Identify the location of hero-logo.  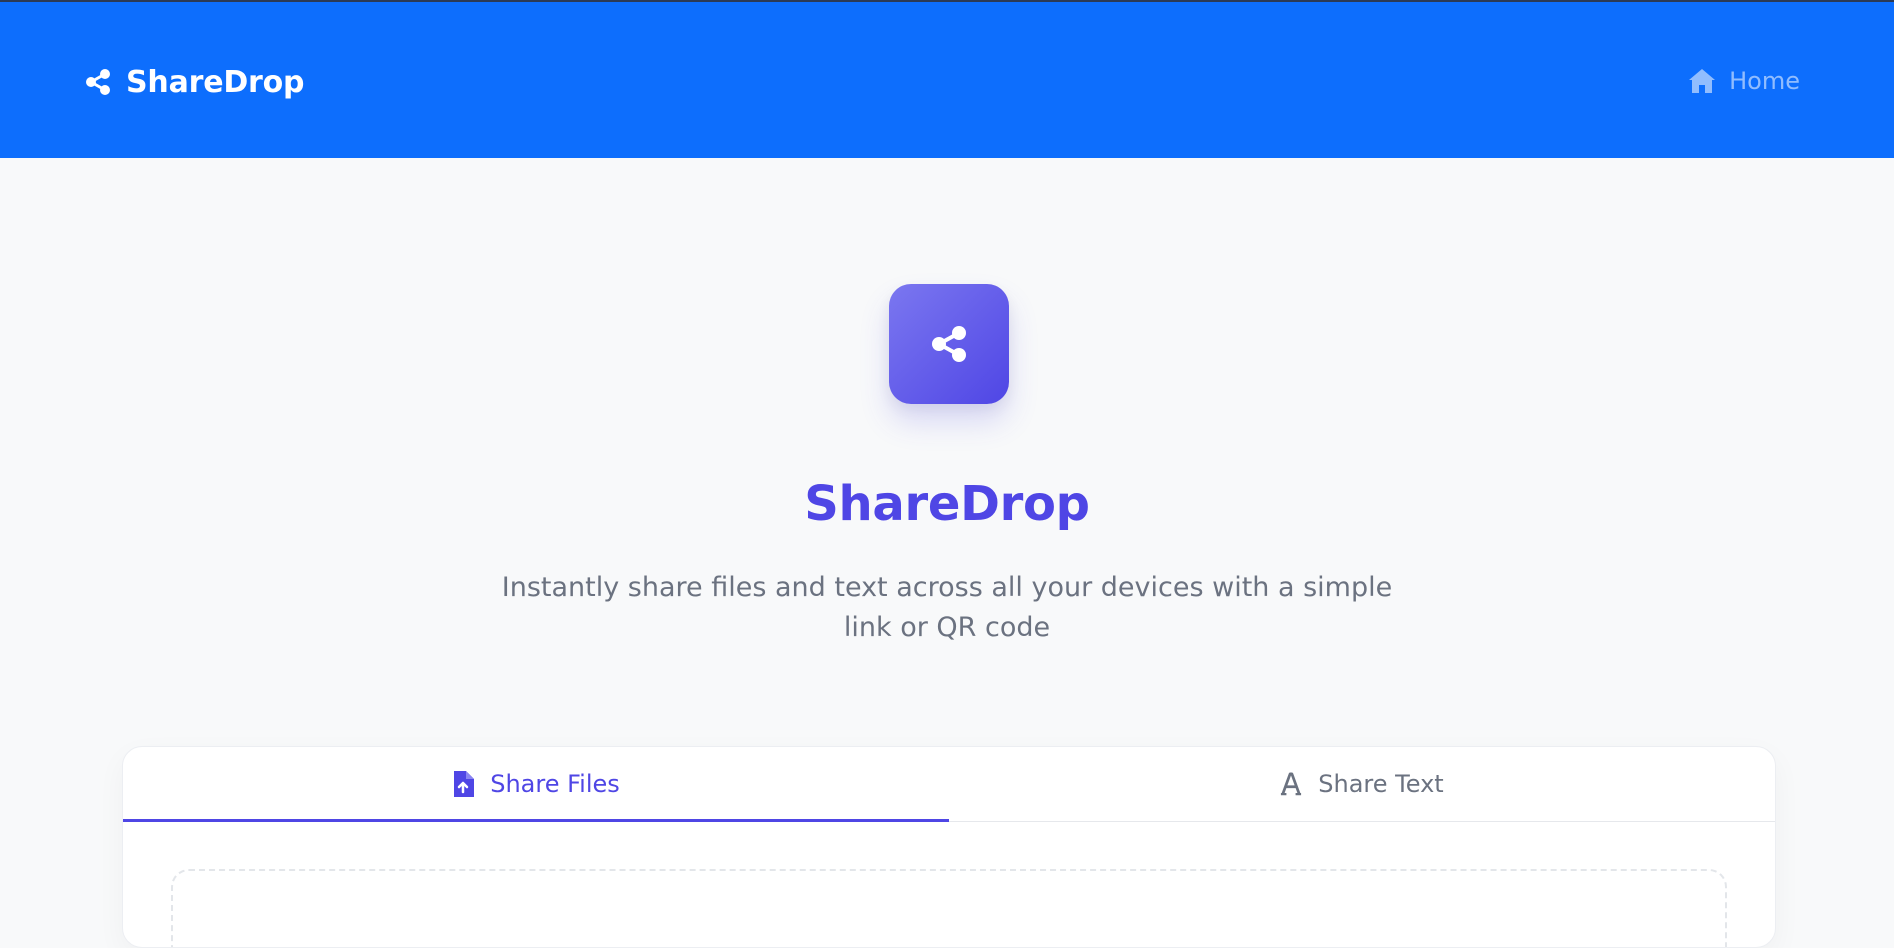
(949, 344).